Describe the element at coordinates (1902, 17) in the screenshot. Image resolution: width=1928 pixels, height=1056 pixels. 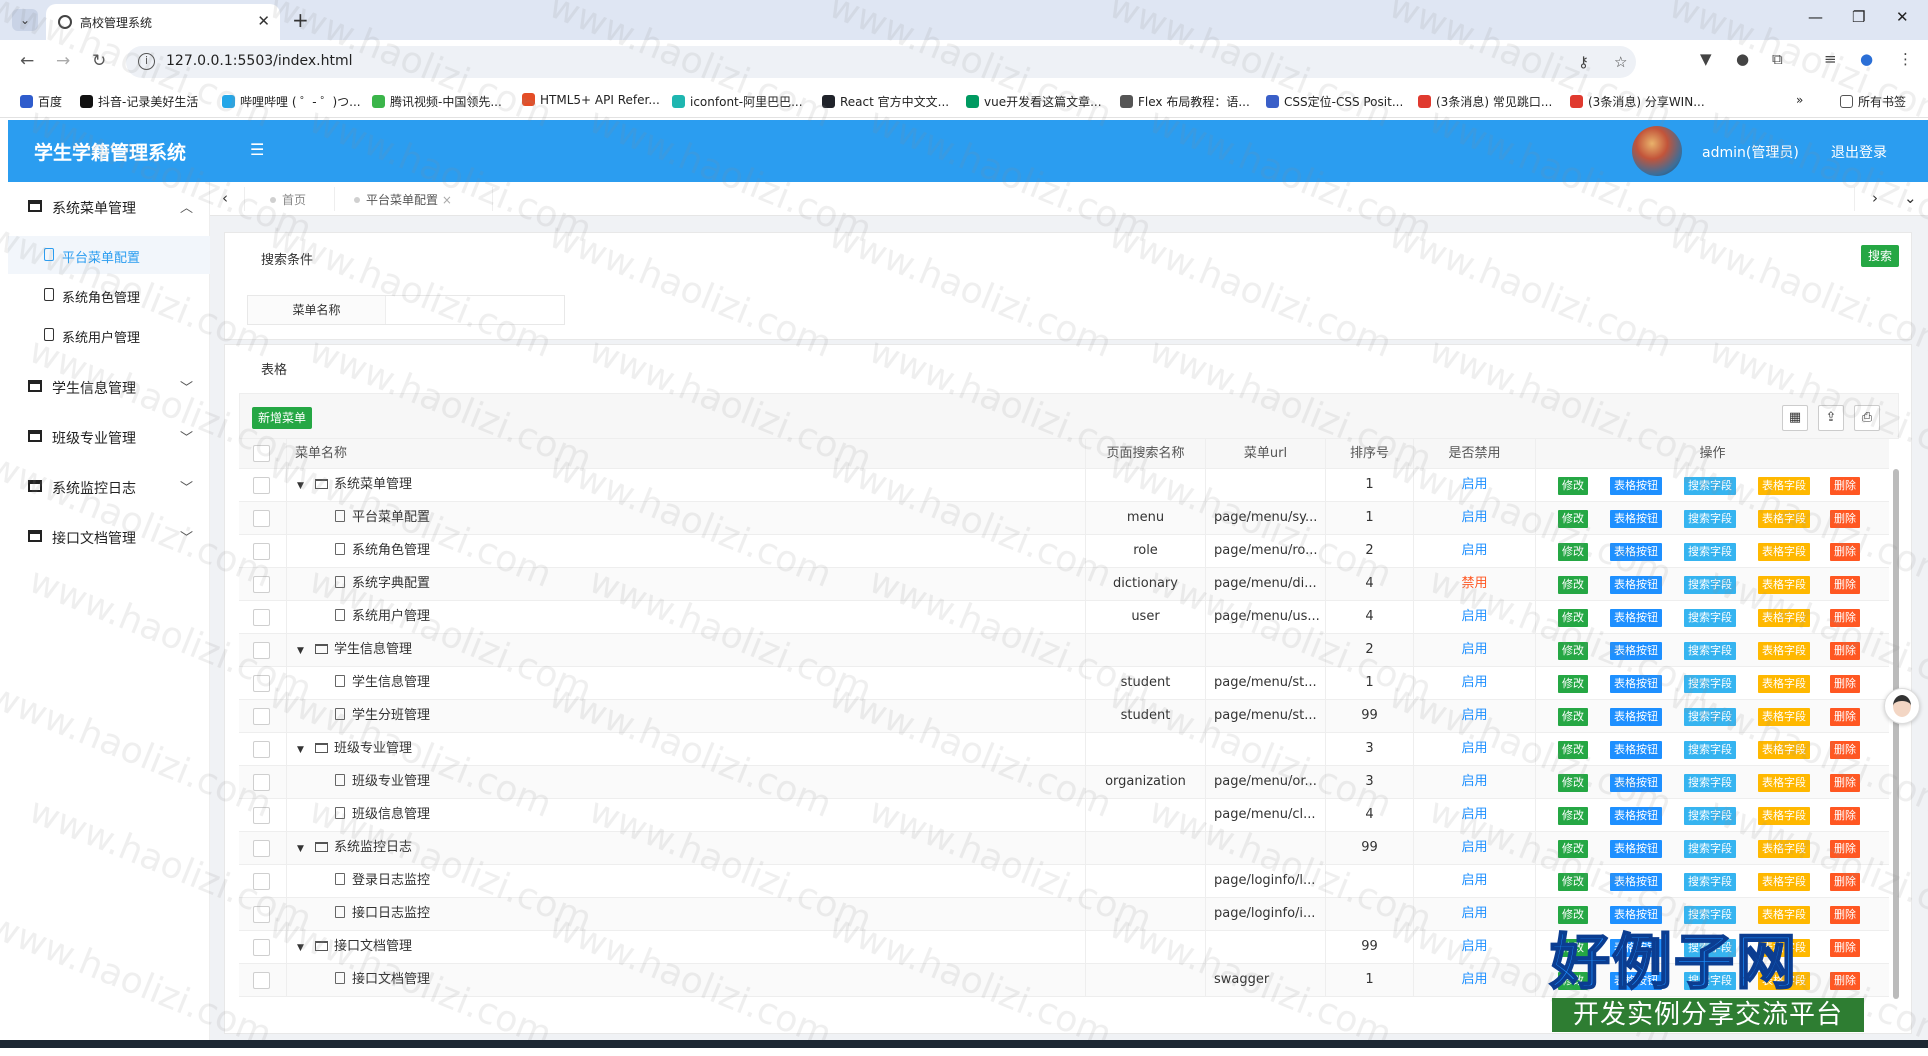
I see `close-window-icon: ✕` at that location.